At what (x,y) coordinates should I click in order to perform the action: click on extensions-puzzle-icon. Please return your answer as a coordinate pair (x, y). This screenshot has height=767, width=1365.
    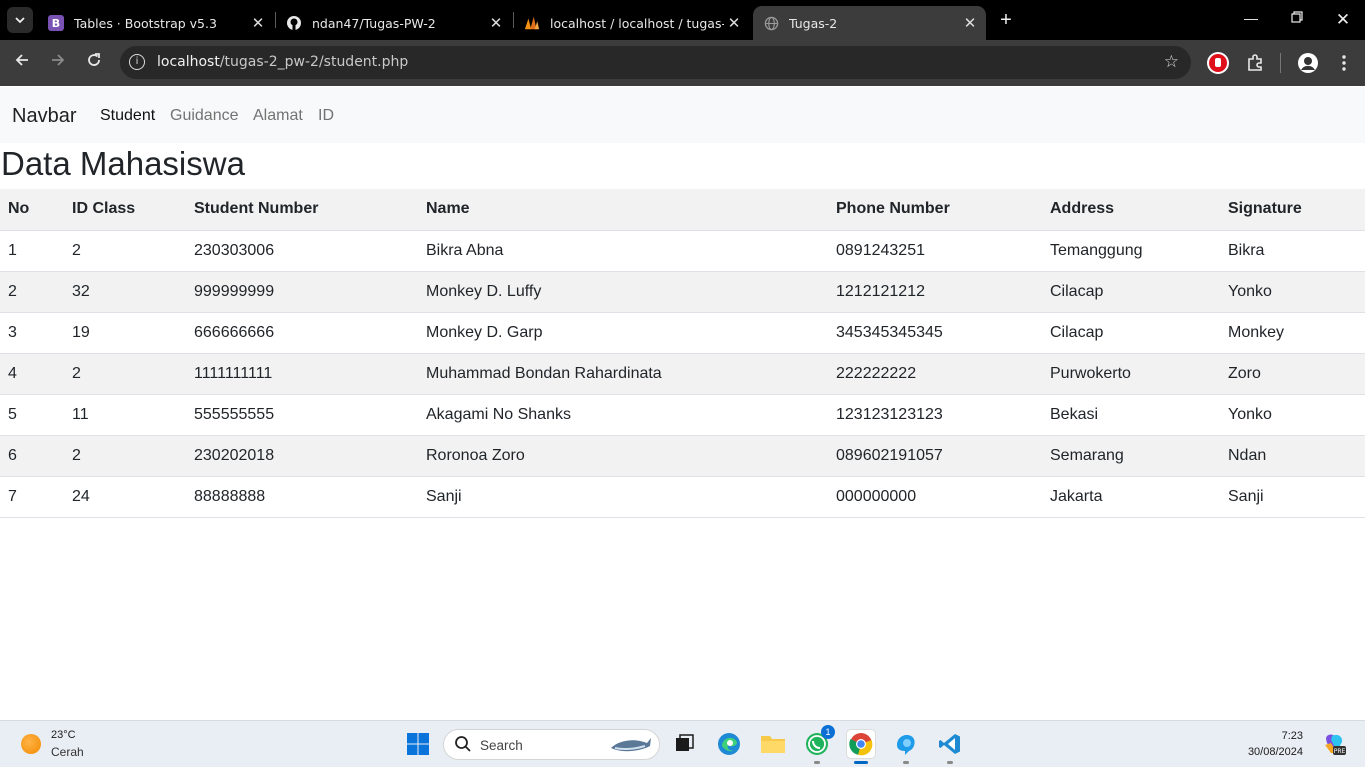
    Looking at the image, I should click on (1255, 63).